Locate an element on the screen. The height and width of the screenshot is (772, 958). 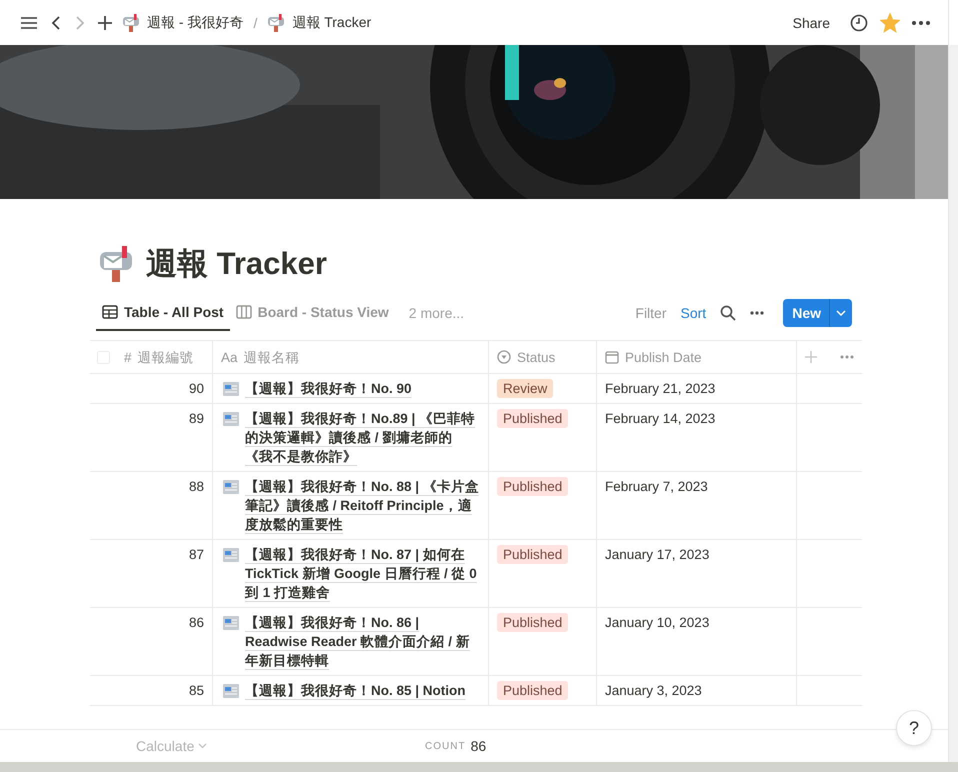
menu-icon is located at coordinates (29, 23).